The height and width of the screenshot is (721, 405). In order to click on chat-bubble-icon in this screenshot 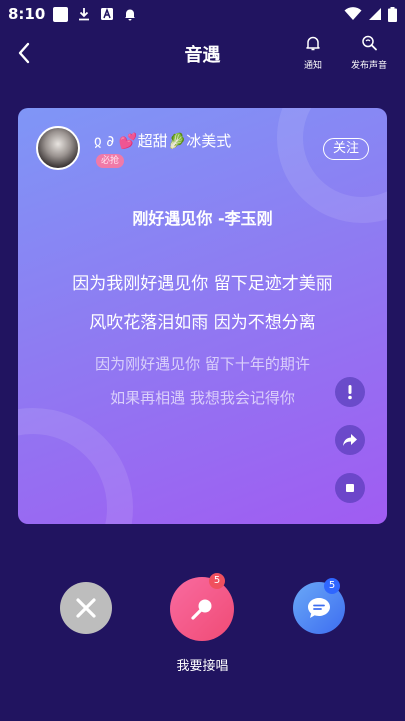, I will do `click(319, 608)`.